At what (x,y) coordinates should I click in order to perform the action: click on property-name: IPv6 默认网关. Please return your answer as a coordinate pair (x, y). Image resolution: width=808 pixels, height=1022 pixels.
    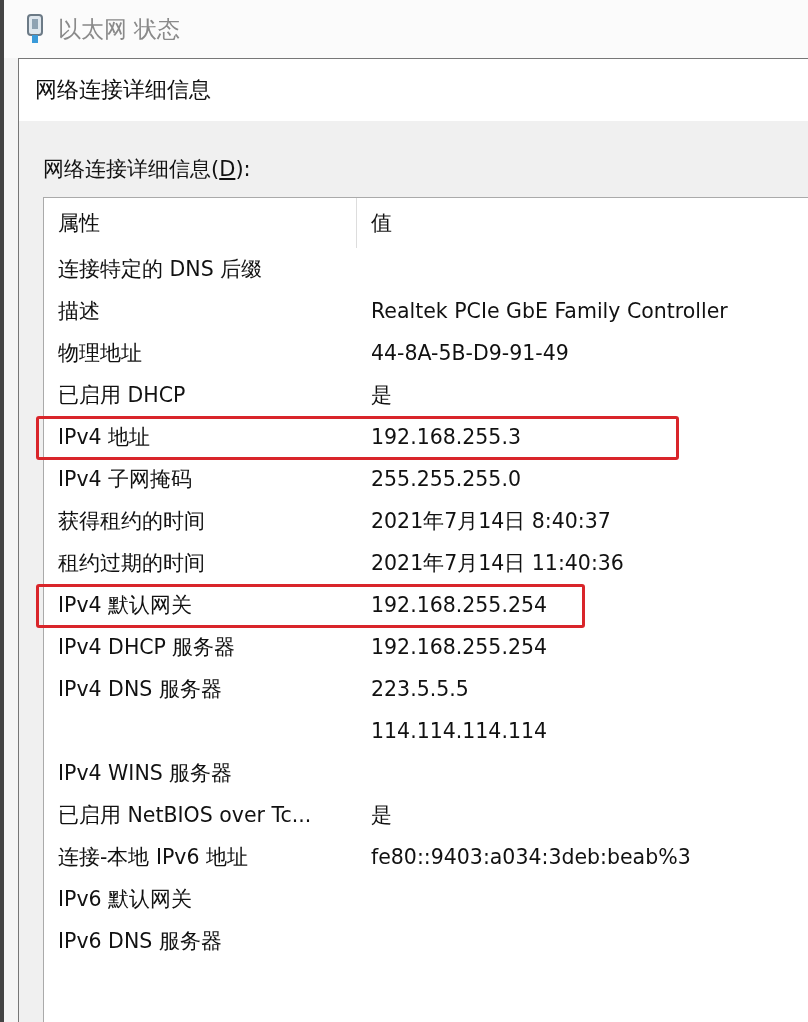
    Looking at the image, I should click on (125, 899).